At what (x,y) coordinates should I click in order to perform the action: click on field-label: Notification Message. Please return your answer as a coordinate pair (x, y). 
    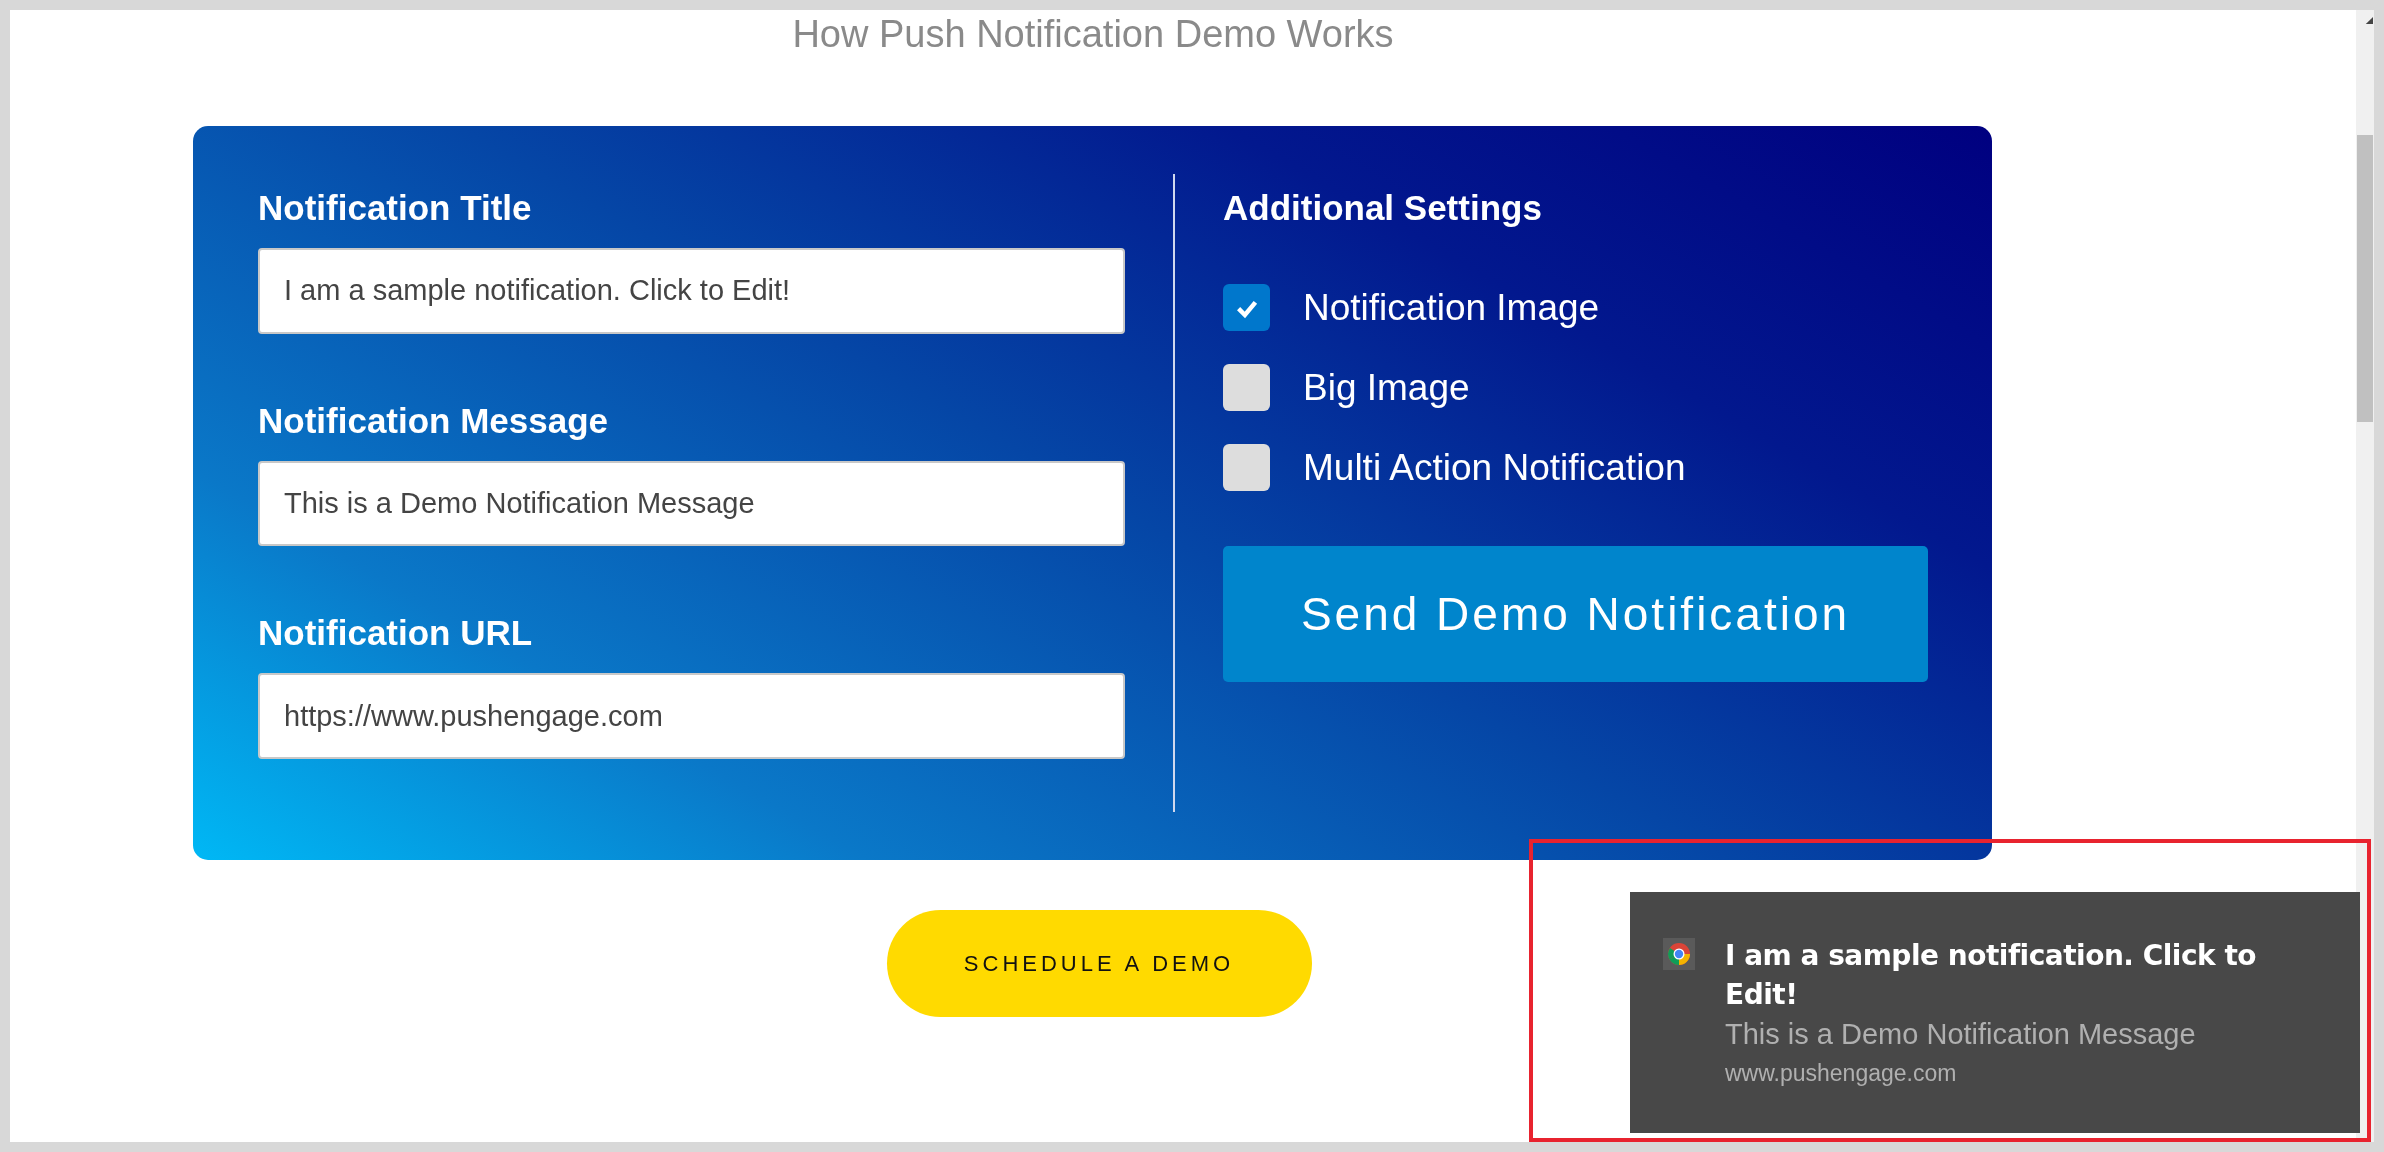
    Looking at the image, I should click on (434, 420).